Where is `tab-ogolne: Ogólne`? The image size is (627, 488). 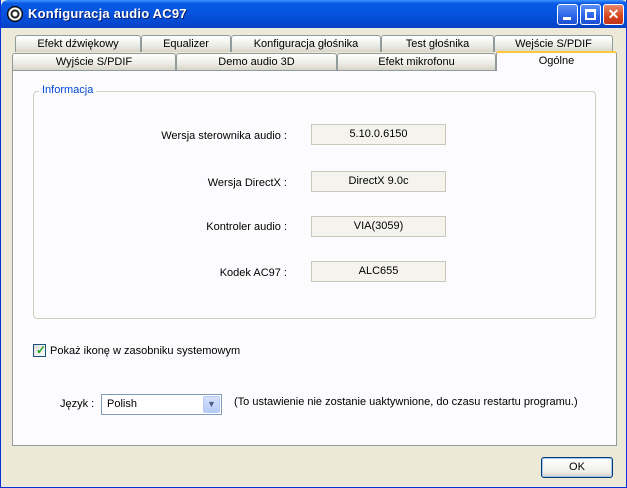 tab-ogolne: Ogólne is located at coordinates (556, 61).